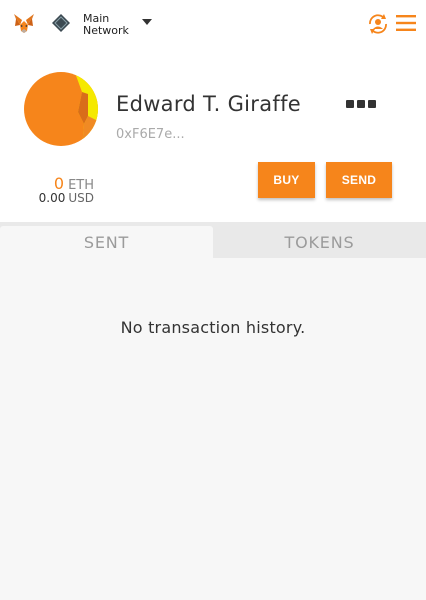 Image resolution: width=426 pixels, height=600 pixels. Describe the element at coordinates (319, 242) in the screenshot. I see `tab-tokens: TOKENS` at that location.